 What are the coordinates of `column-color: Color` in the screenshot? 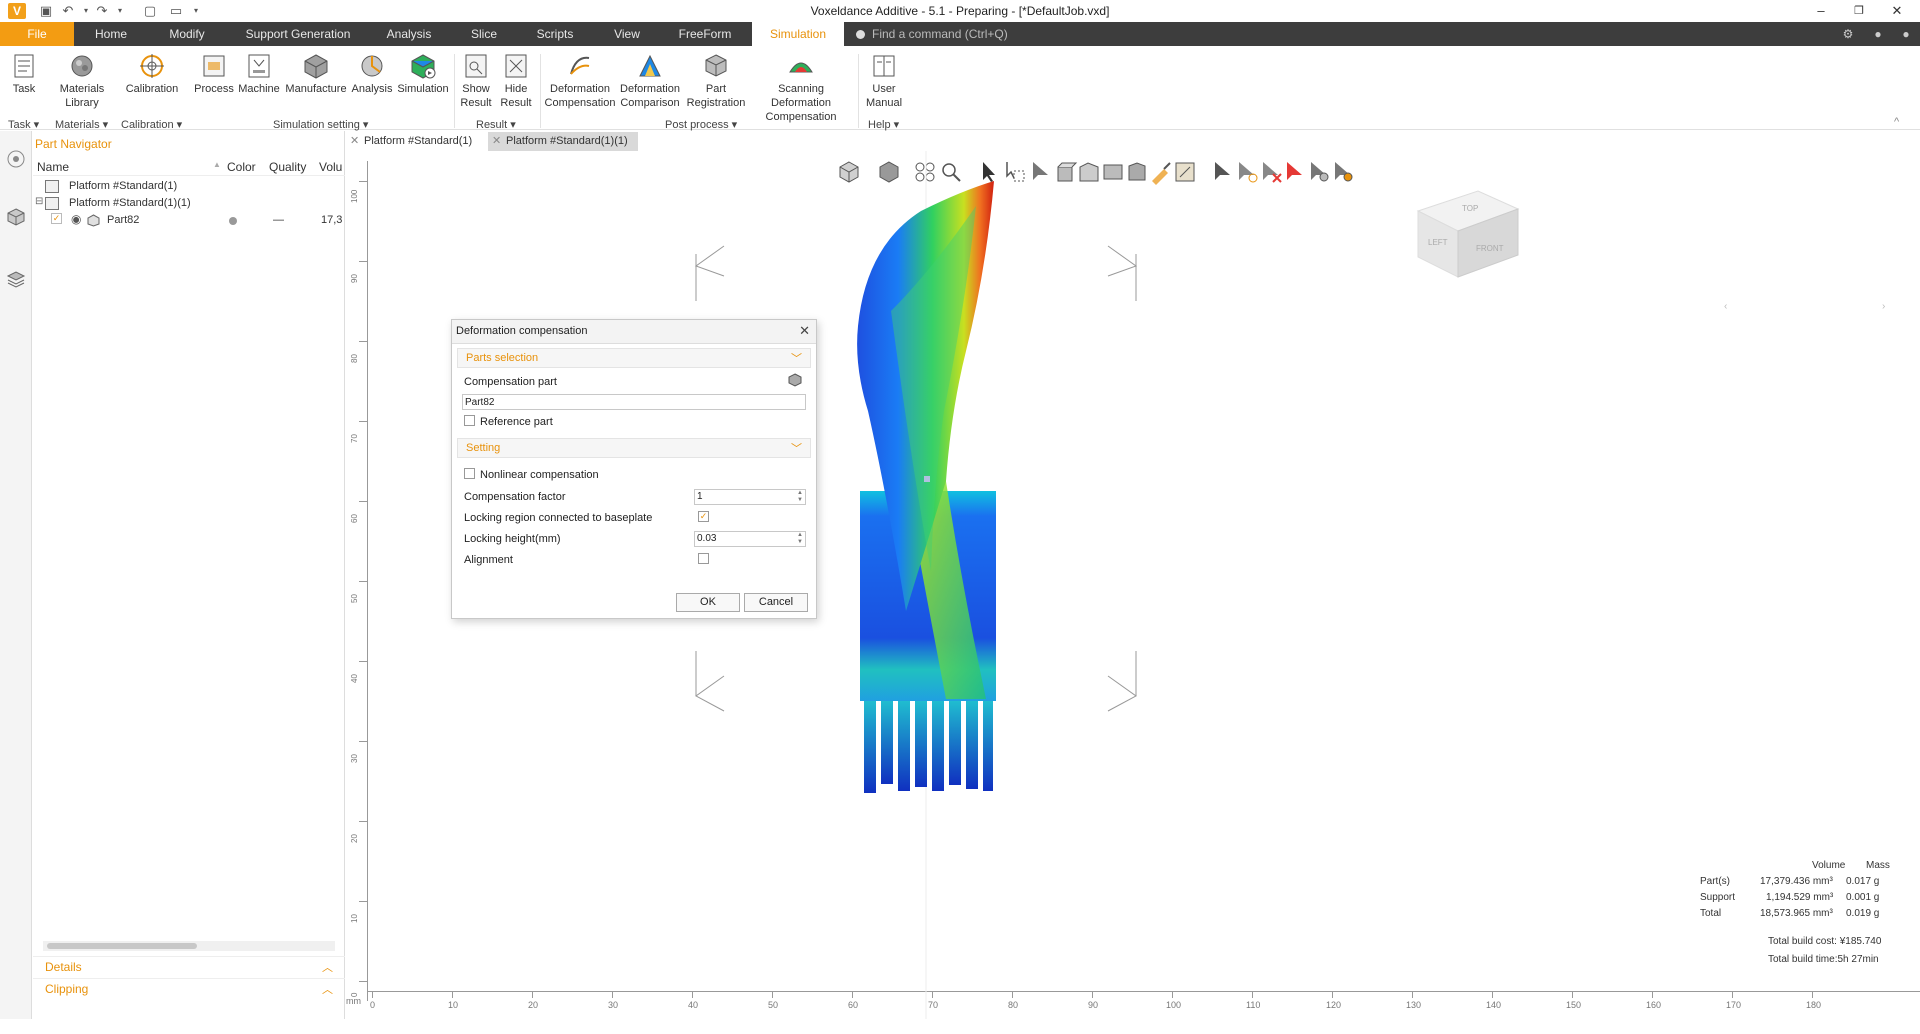 It's located at (241, 167).